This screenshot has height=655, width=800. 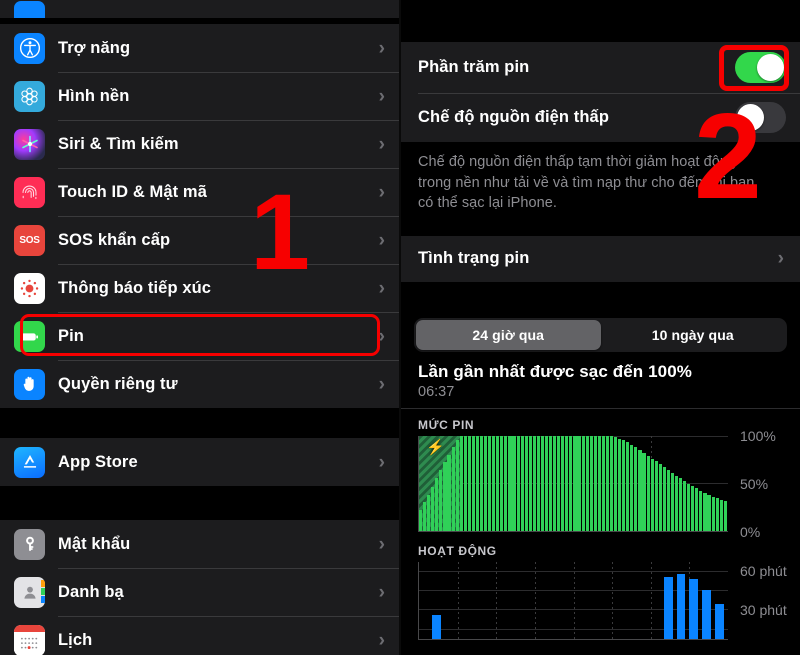 I want to click on sidebar-item-label: Lịch, so click(x=75, y=639).